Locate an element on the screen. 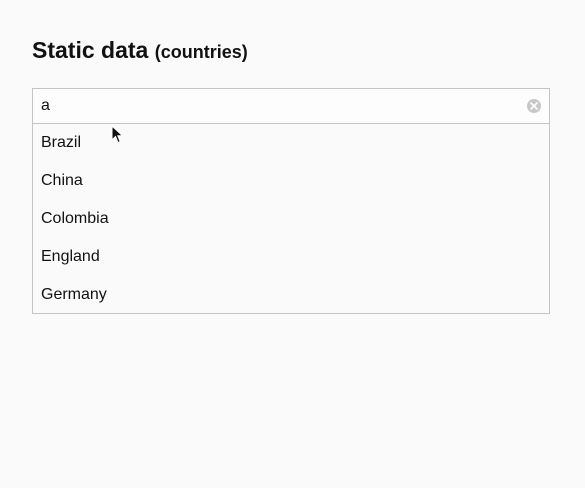 The image size is (585, 488). page-title: Static data (countries) is located at coordinates (140, 51).